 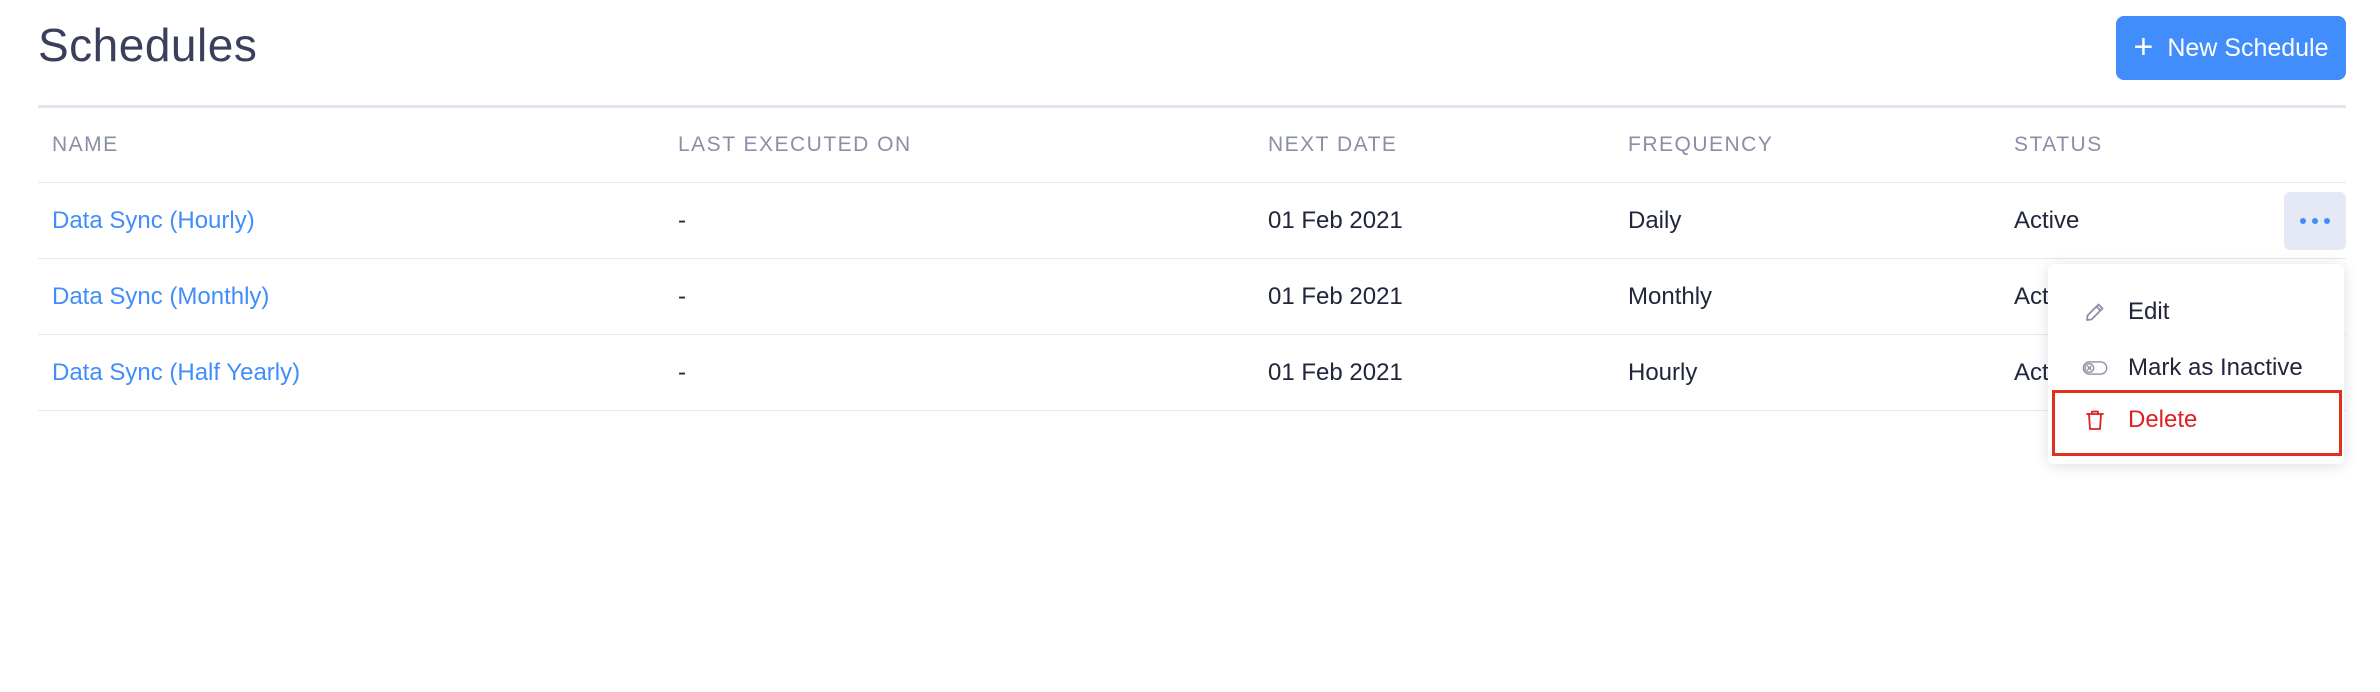 I want to click on schedule-name-link: Data Sync (Monthly), so click(x=160, y=296).